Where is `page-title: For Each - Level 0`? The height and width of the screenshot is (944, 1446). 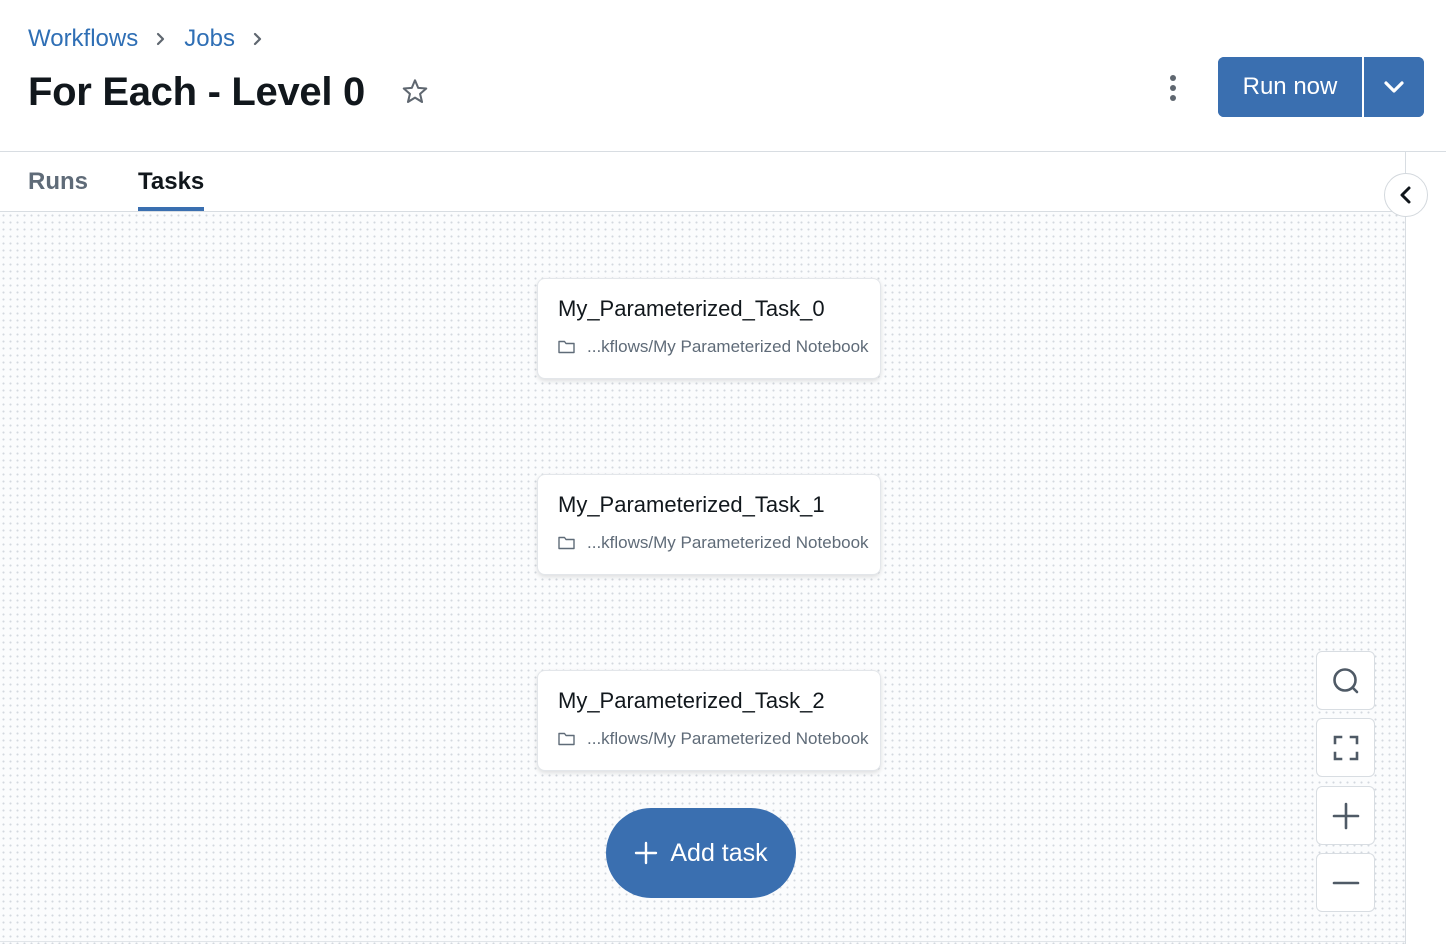
page-title: For Each - Level 0 is located at coordinates (196, 91).